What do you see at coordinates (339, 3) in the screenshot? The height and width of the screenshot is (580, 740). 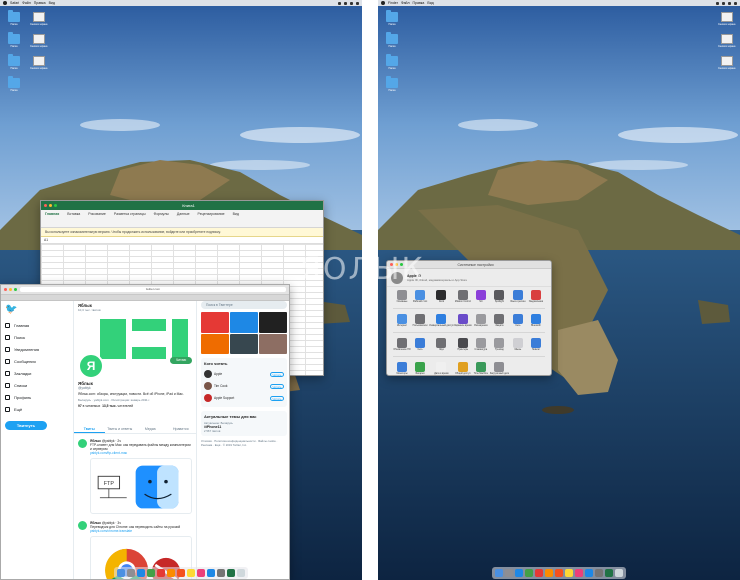 I see `wifi-icon` at bounding box center [339, 3].